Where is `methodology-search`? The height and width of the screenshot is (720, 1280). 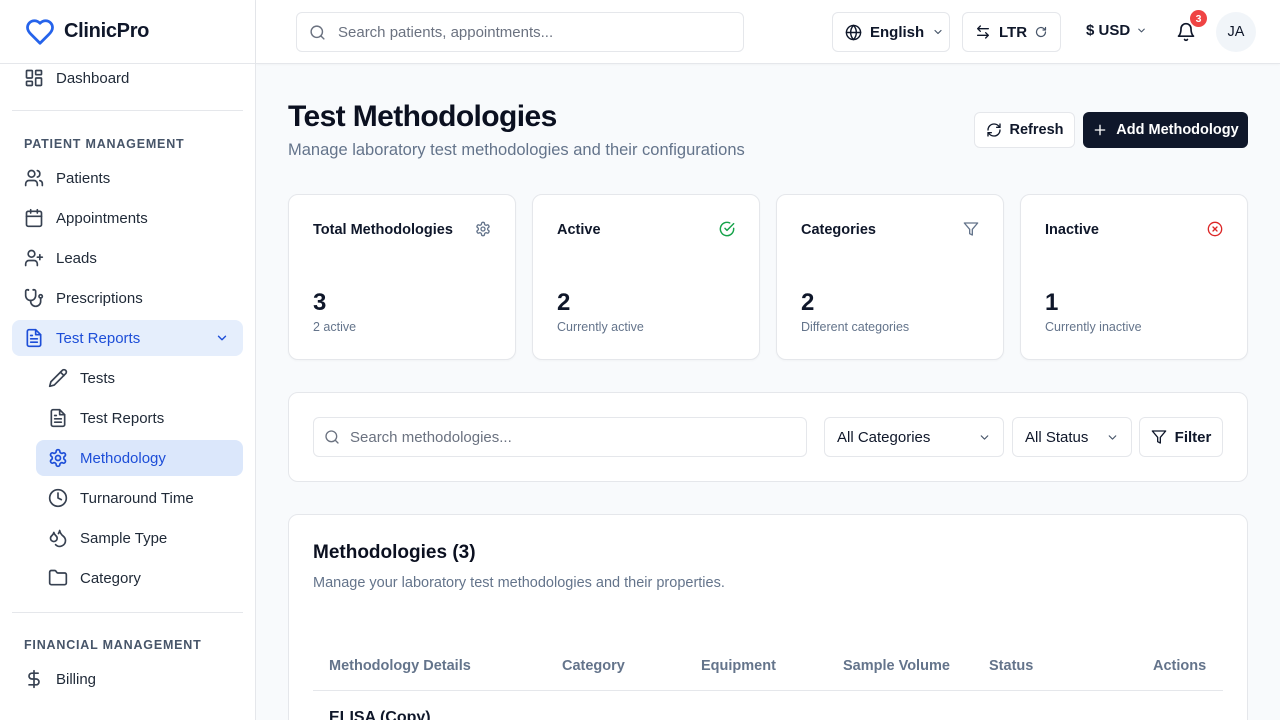 methodology-search is located at coordinates (560, 437).